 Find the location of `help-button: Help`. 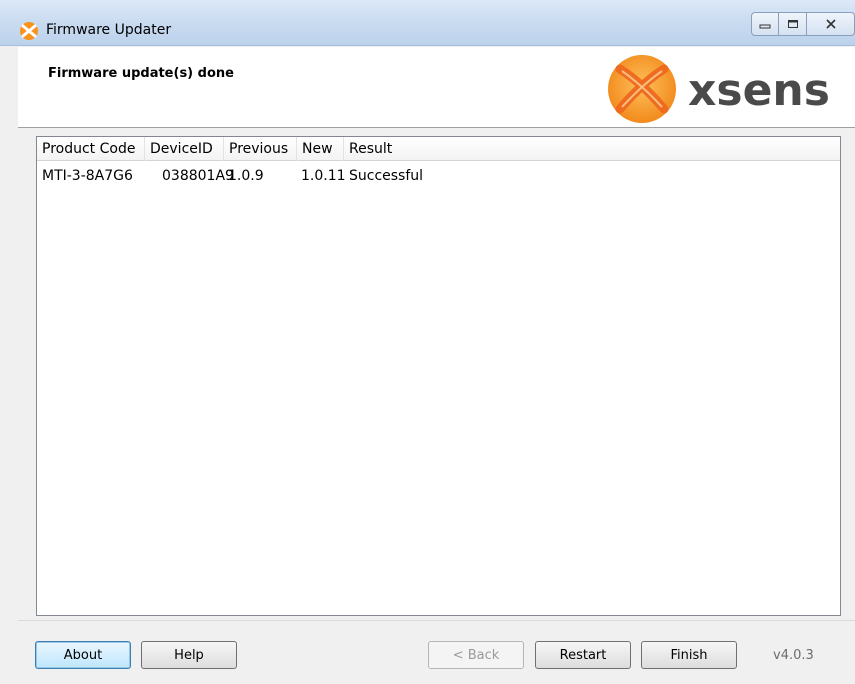

help-button: Help is located at coordinates (189, 655).